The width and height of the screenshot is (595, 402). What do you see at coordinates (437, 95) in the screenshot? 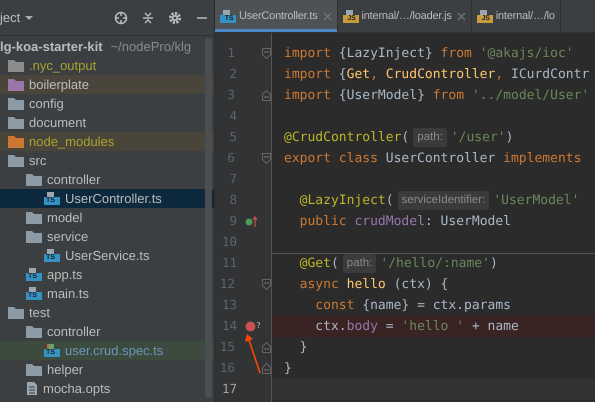
I see `code-line: import {UserModel} from '../model/User'` at bounding box center [437, 95].